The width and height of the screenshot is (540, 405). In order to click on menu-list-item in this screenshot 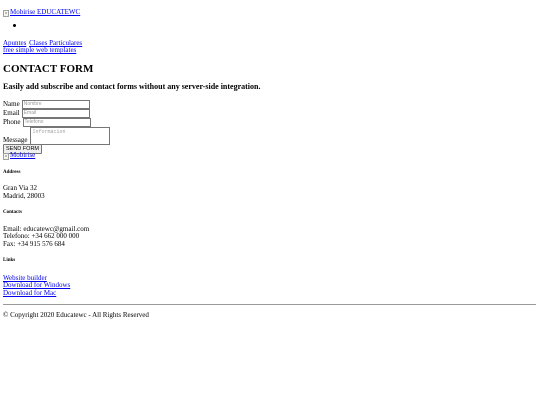, I will do `click(14, 26)`.